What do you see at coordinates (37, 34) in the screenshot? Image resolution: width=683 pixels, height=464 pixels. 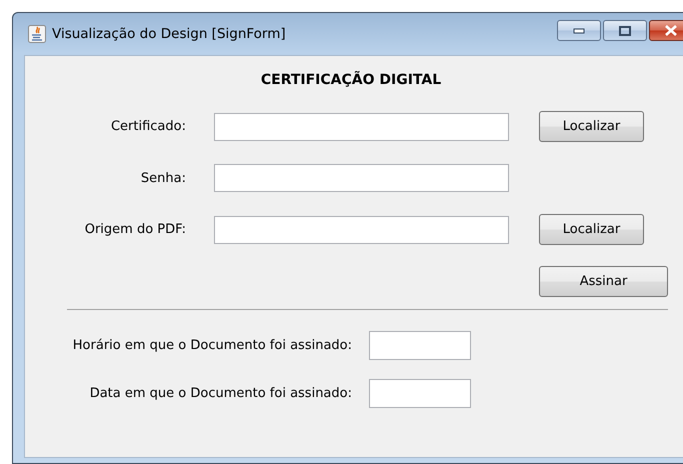 I see `app-icon` at bounding box center [37, 34].